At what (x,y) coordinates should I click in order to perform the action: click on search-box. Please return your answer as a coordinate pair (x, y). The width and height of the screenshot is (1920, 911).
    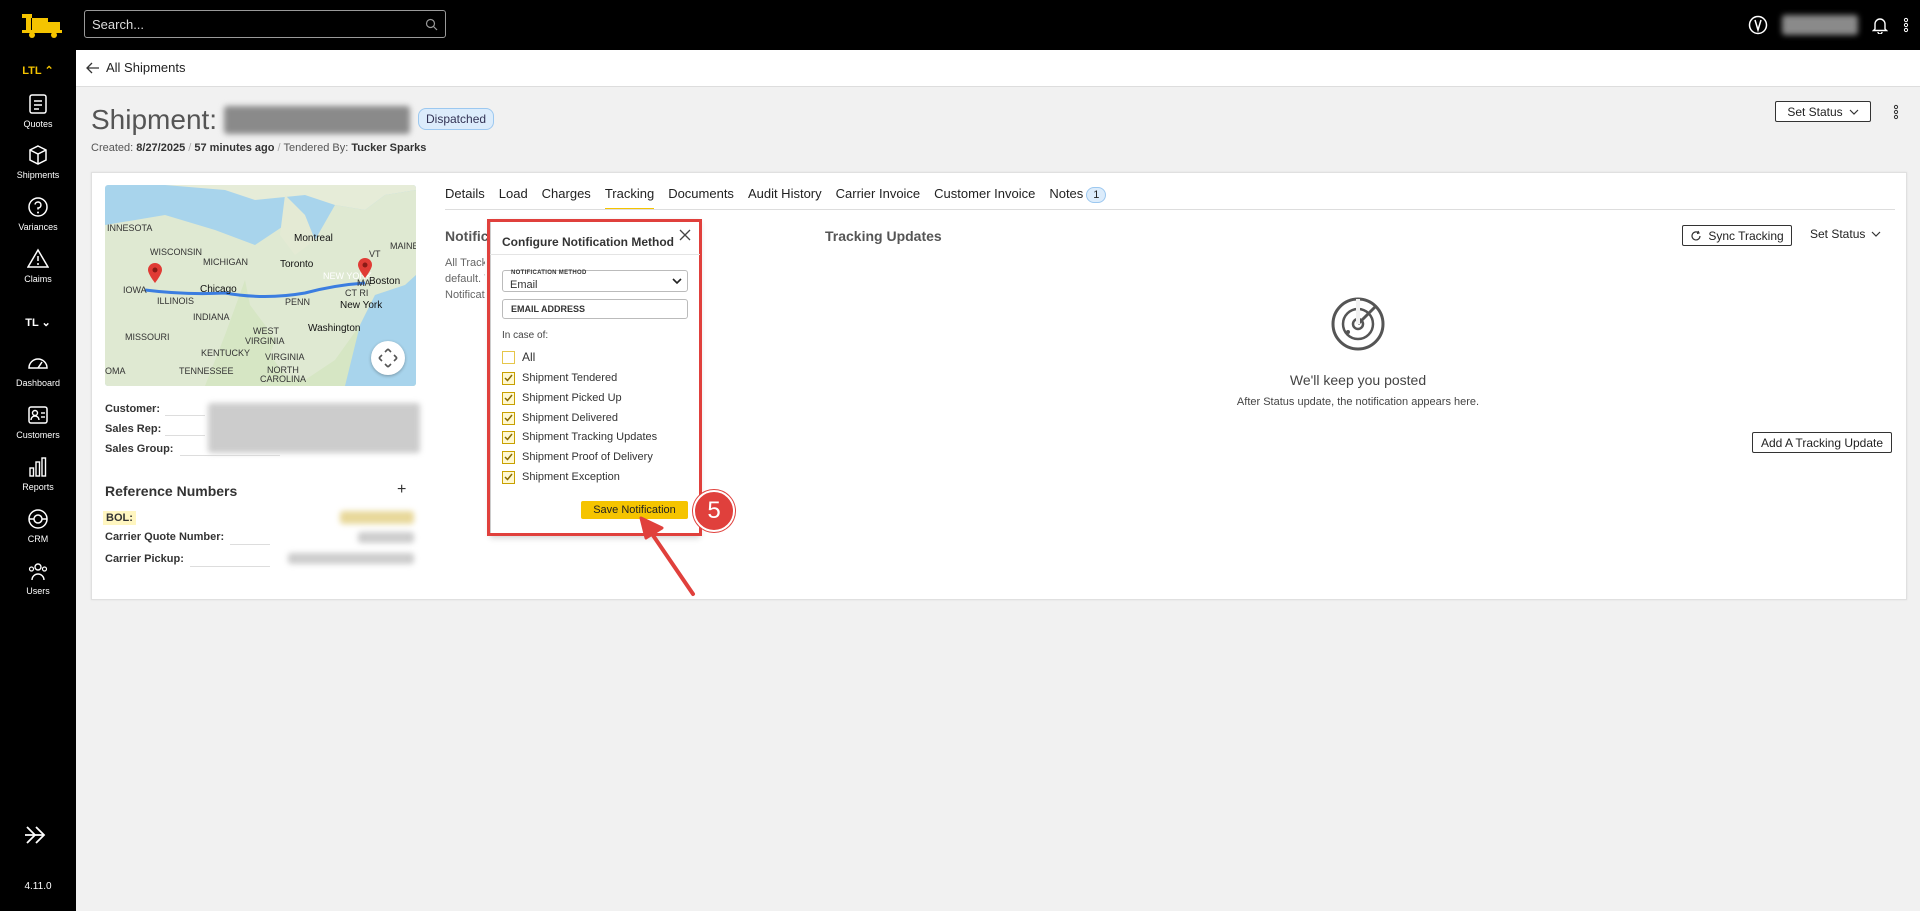
    Looking at the image, I should click on (265, 24).